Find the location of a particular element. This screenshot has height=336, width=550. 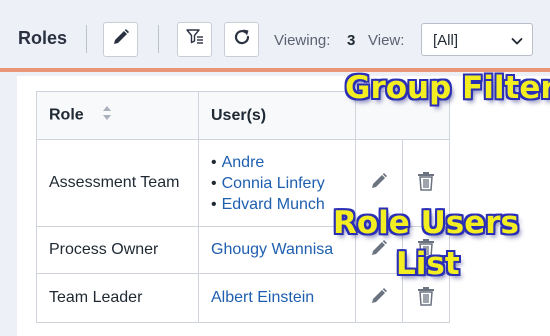

refresh-icon is located at coordinates (242, 39).